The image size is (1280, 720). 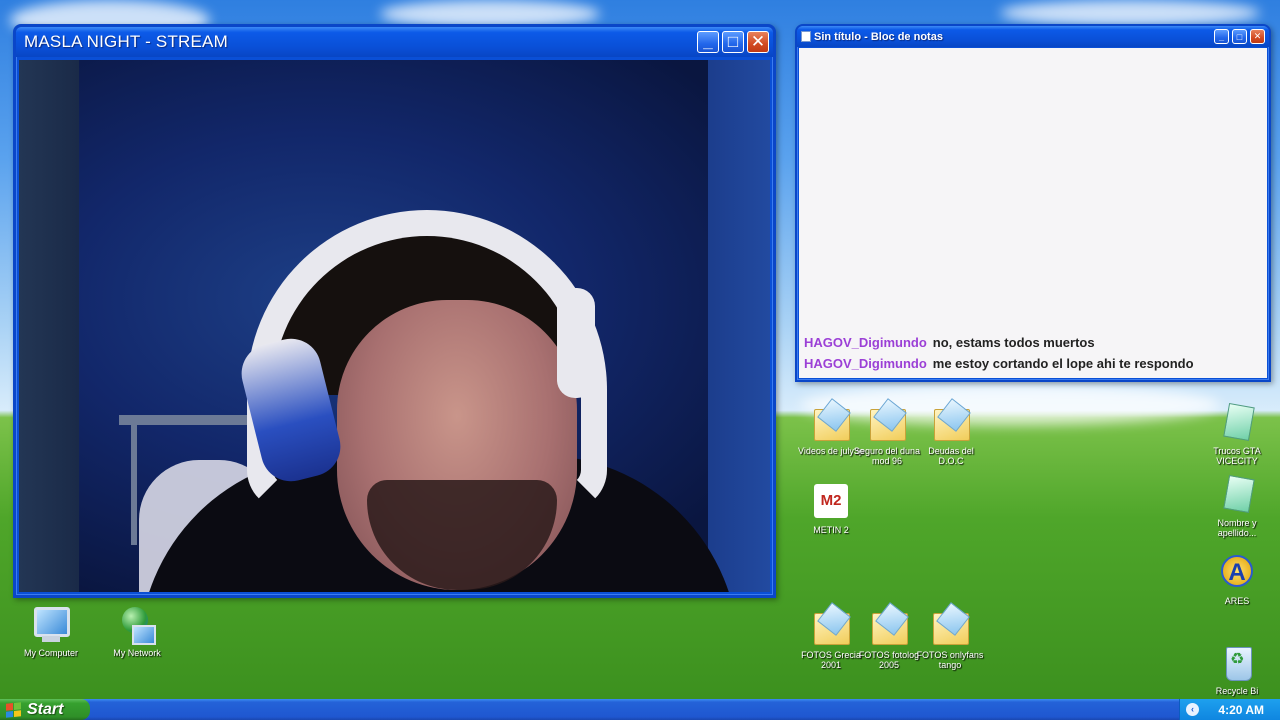 I want to click on desktop-icon-metin: METIN 2, so click(x=831, y=508).